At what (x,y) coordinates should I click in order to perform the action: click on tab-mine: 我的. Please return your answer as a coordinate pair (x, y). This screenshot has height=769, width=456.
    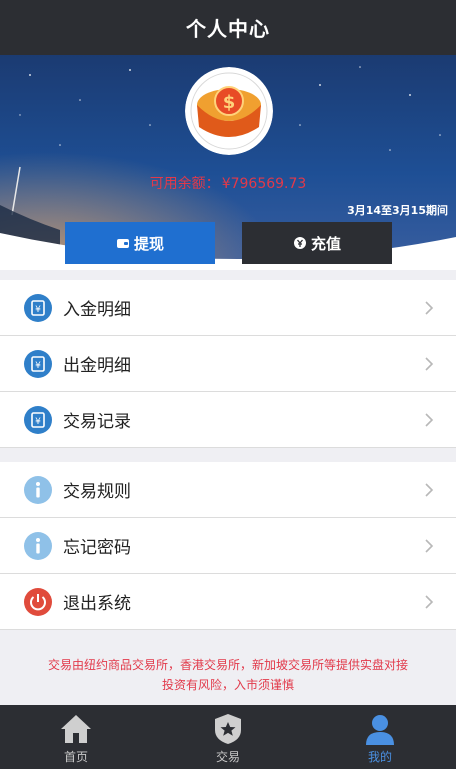
    Looking at the image, I should click on (380, 737).